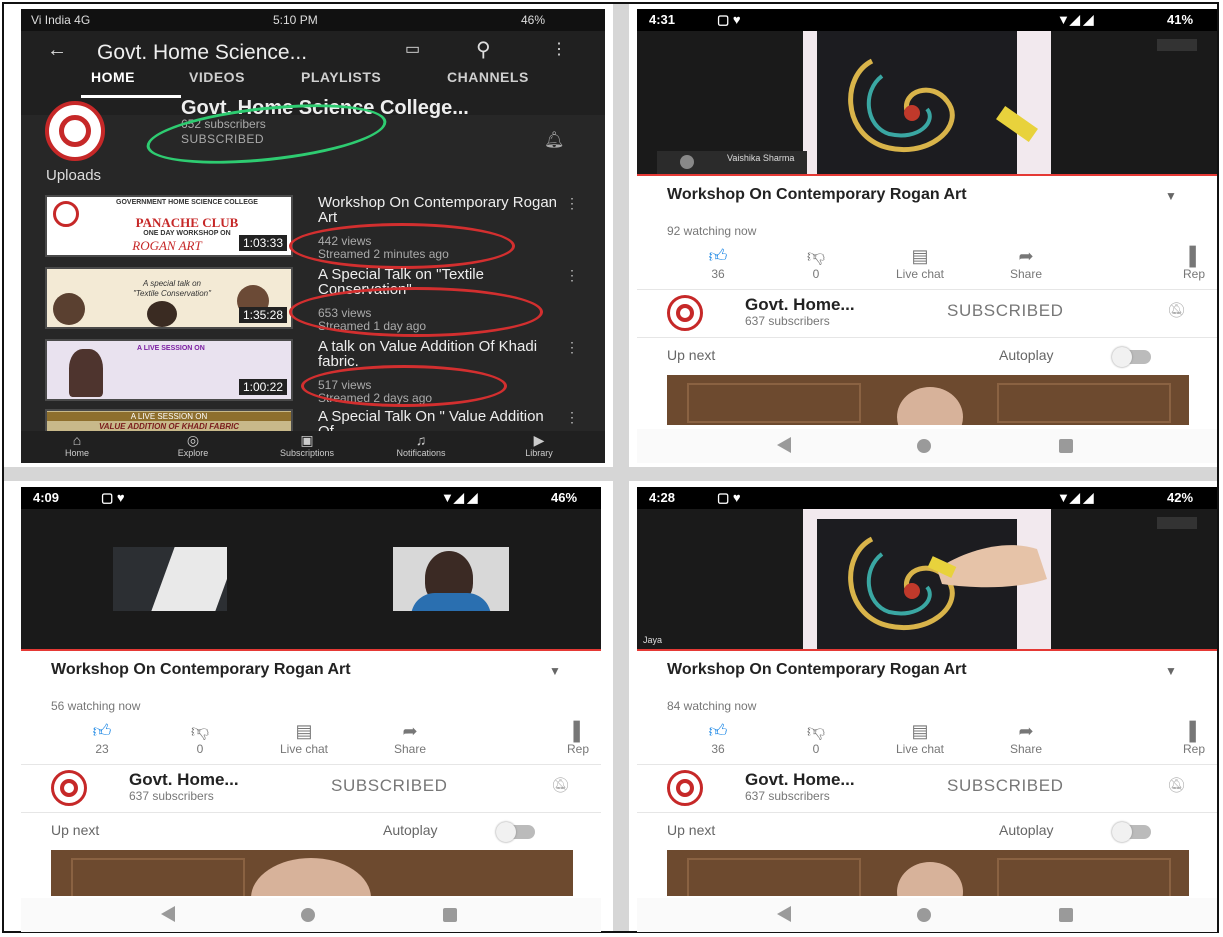 This screenshot has height=937, width=1223. What do you see at coordinates (77, 445) in the screenshot?
I see `nav-home: ⌂ Home` at bounding box center [77, 445].